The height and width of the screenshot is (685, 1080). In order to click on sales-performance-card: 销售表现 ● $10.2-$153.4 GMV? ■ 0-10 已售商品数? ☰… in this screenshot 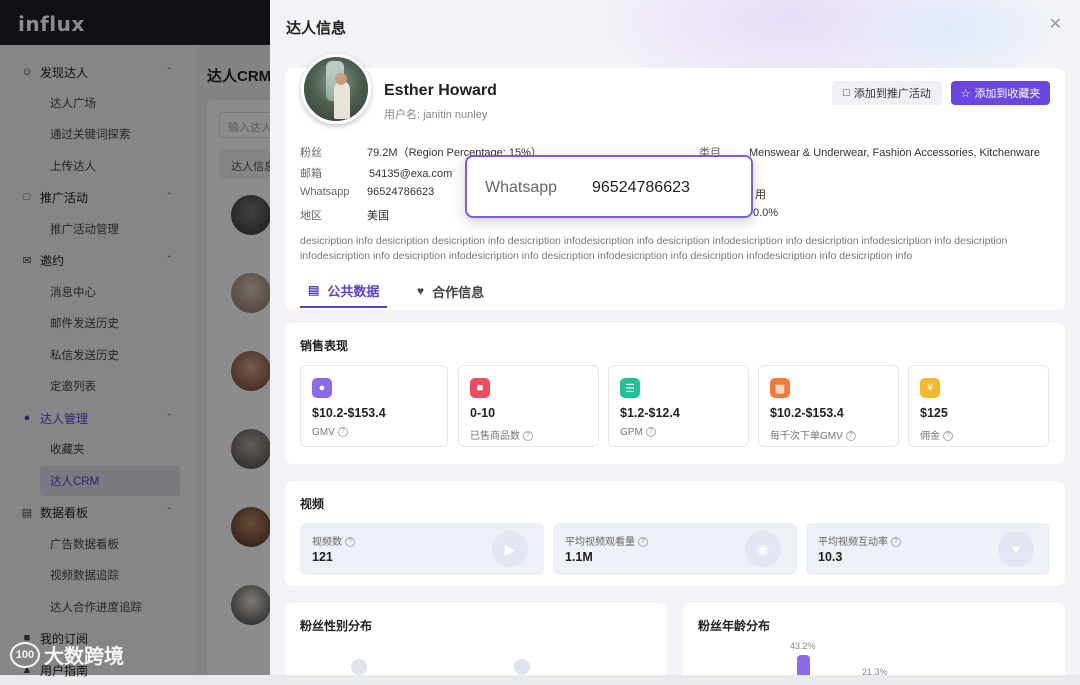, I will do `click(675, 393)`.